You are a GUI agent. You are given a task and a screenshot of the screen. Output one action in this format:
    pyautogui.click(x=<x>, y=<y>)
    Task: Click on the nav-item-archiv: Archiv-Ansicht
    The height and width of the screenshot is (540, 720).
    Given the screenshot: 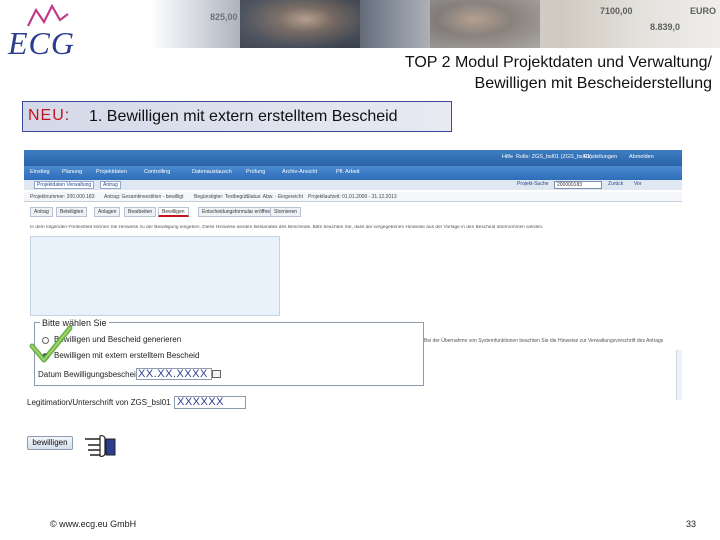 What is the action you would take?
    pyautogui.click(x=299, y=172)
    